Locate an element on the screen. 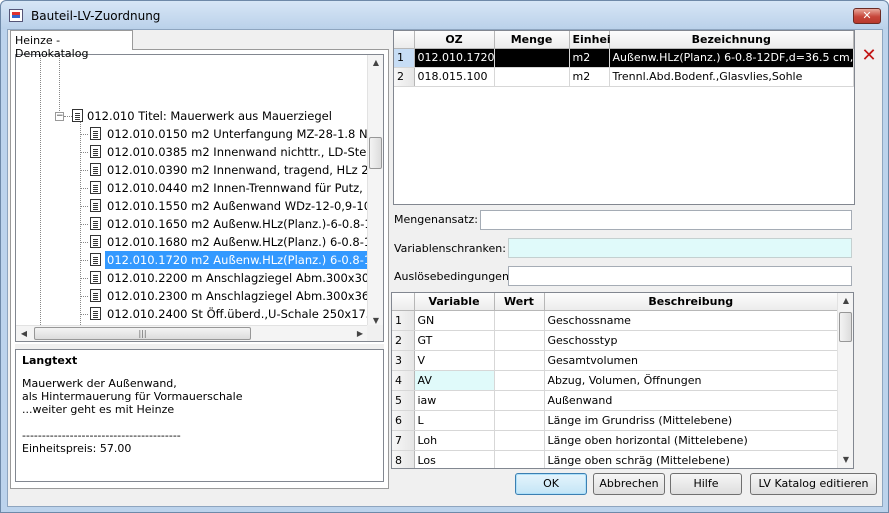 This screenshot has width=889, height=513. tab-heinze-demokatalog: Heinze - Demokatalog is located at coordinates (71, 45).